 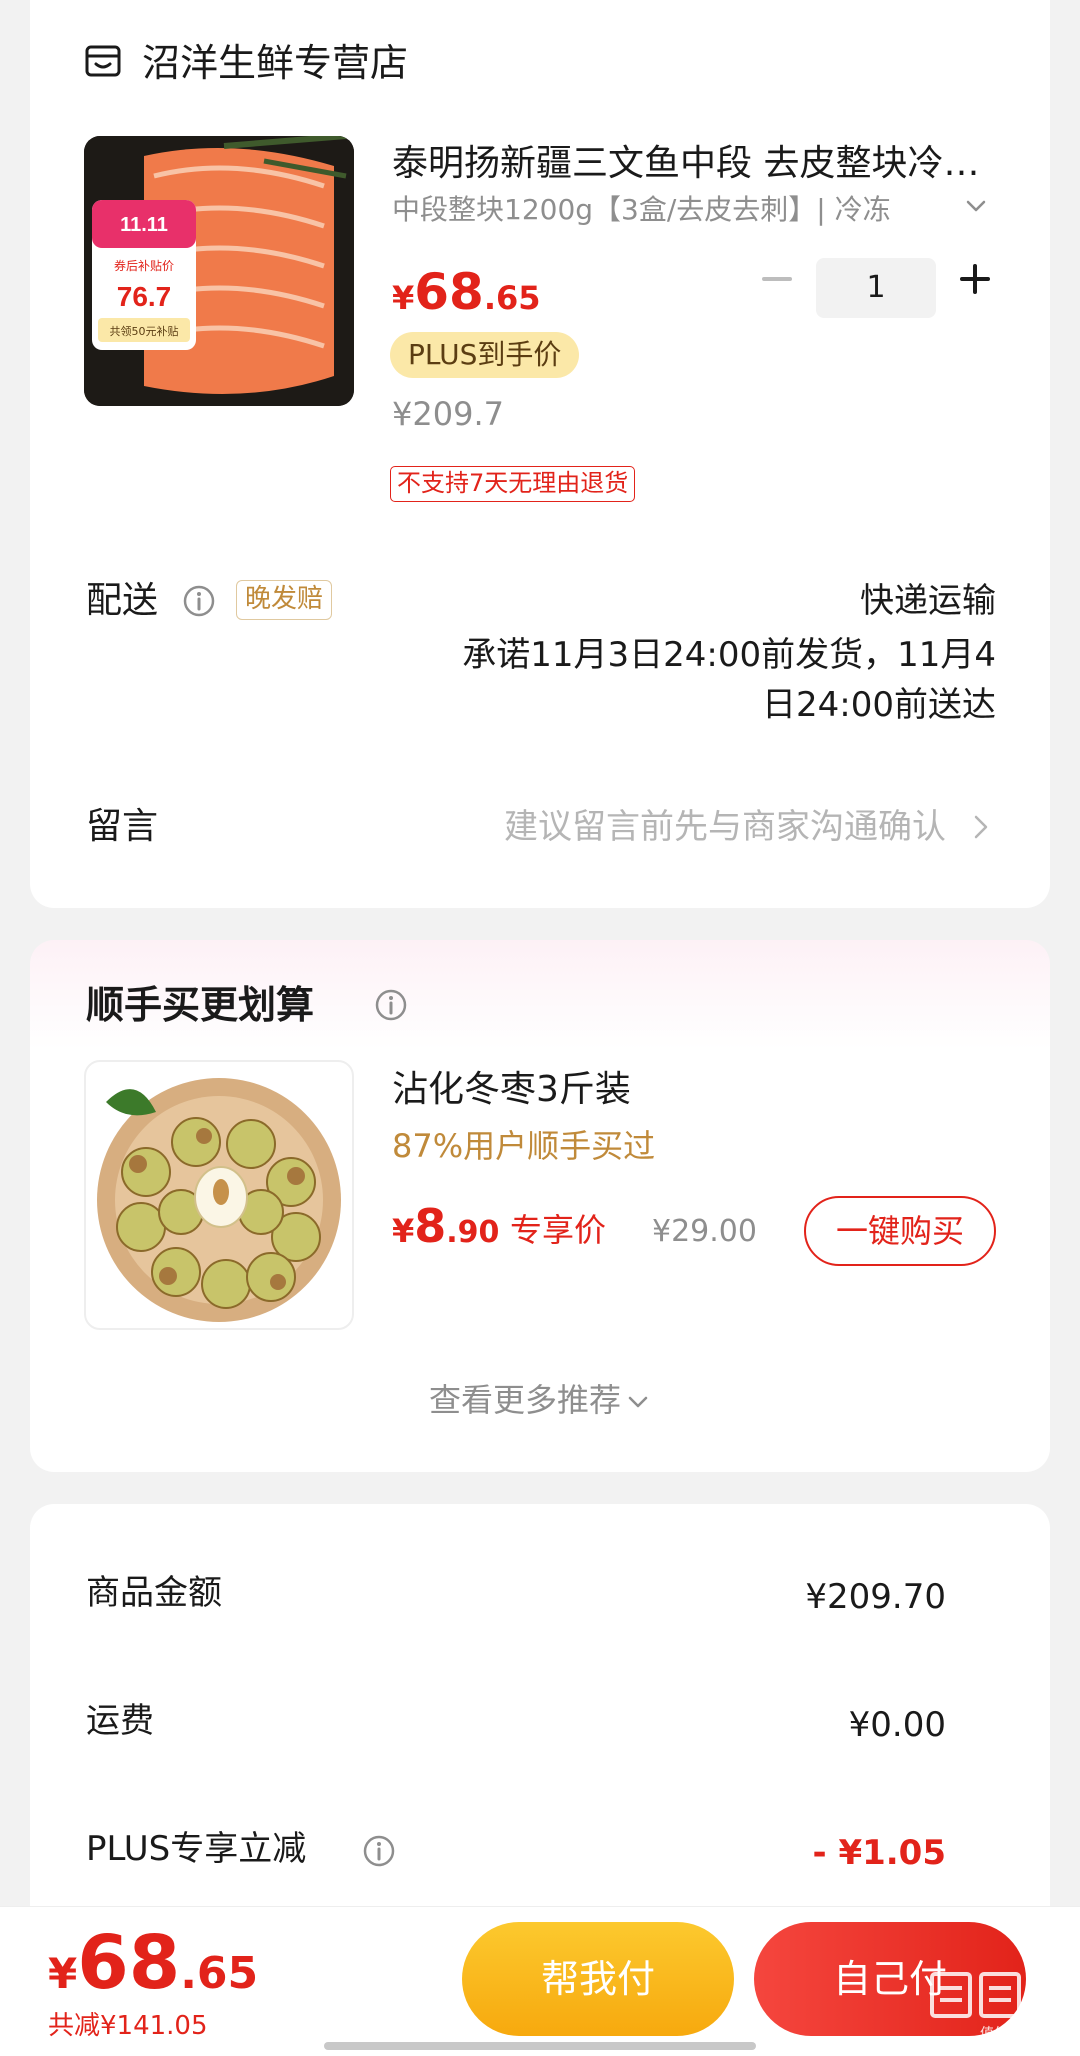 What do you see at coordinates (485, 355) in the screenshot?
I see `plus-price-tag: PLUS到手价` at bounding box center [485, 355].